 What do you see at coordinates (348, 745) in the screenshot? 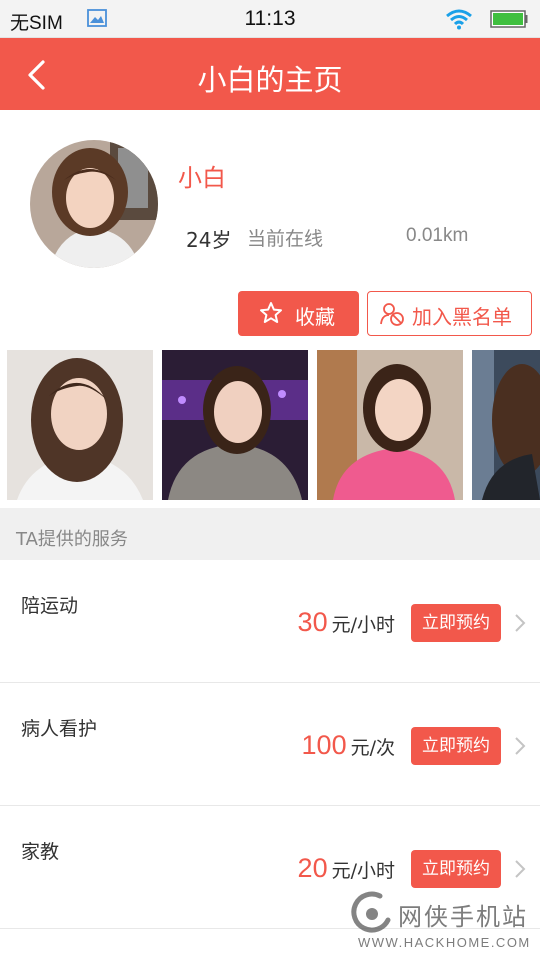
I see `service-price: 100 元/次` at bounding box center [348, 745].